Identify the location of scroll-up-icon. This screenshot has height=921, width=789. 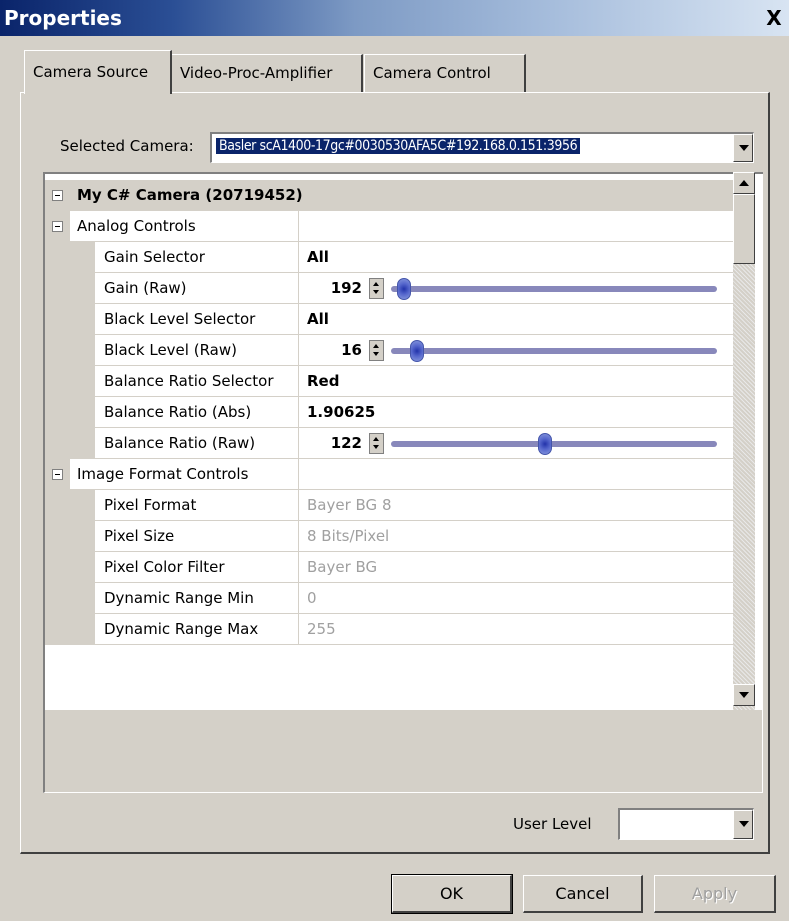
(744, 183).